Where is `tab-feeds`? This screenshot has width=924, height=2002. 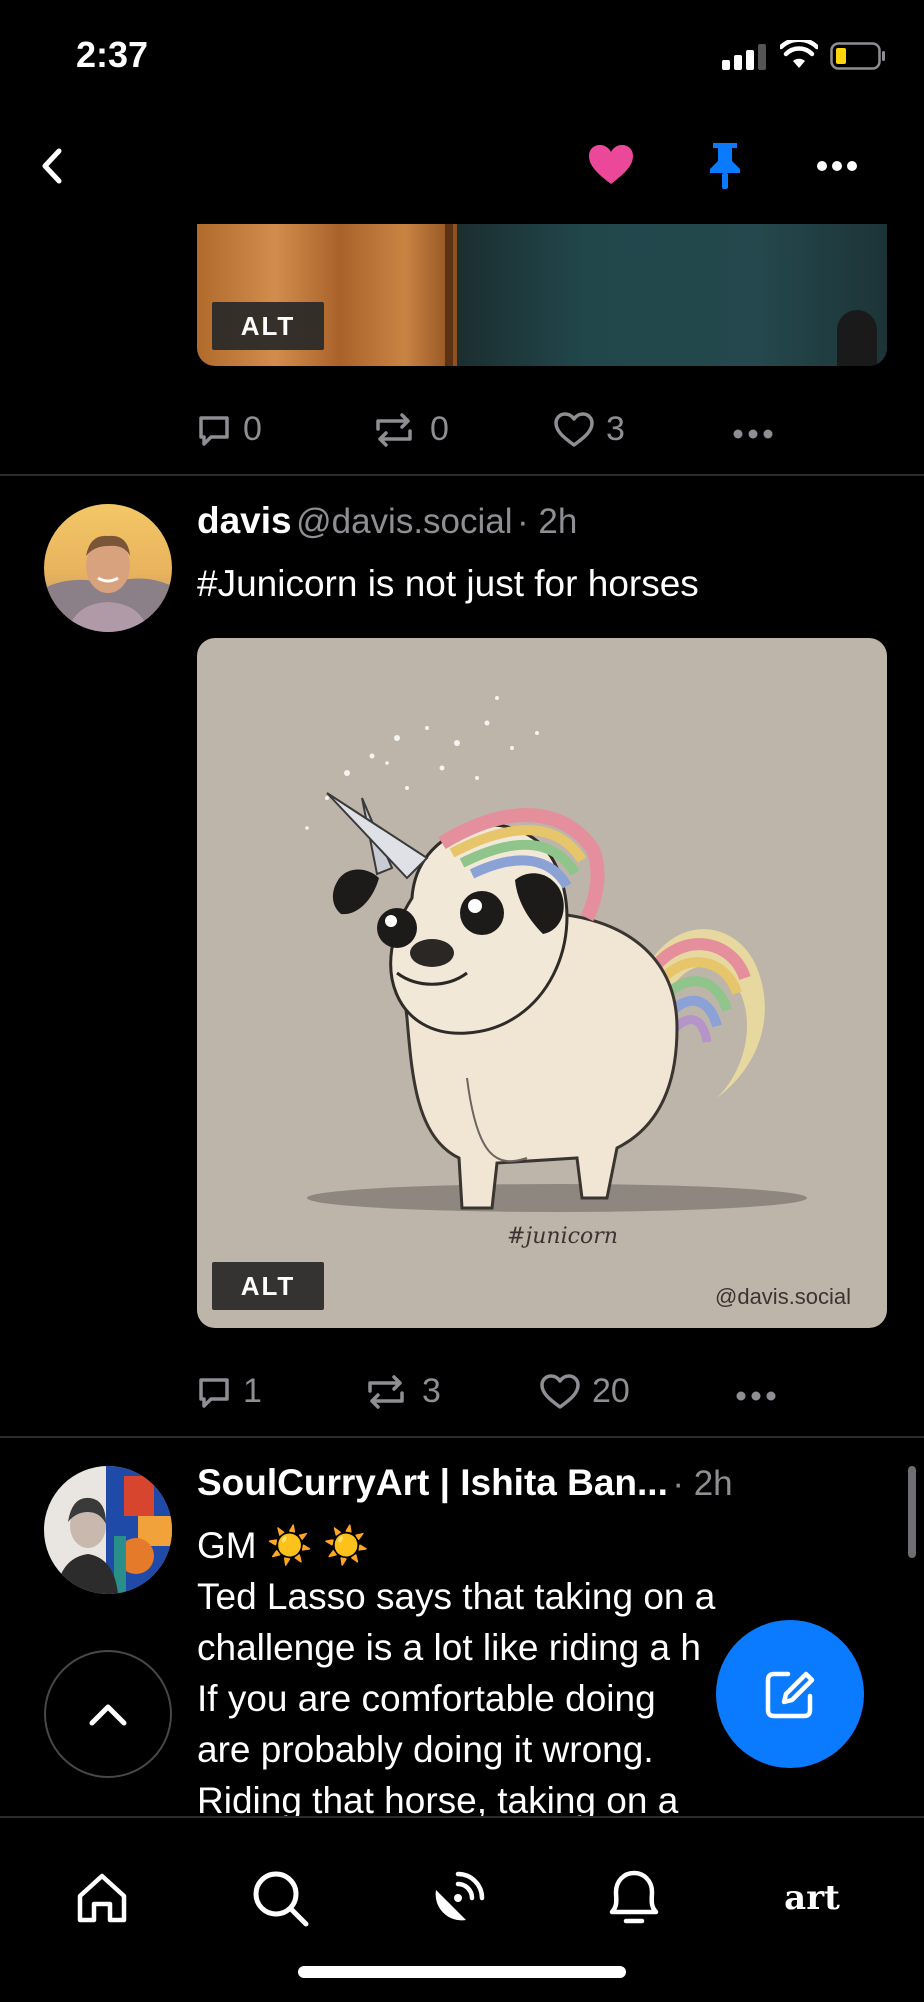
tab-feeds is located at coordinates (458, 1898).